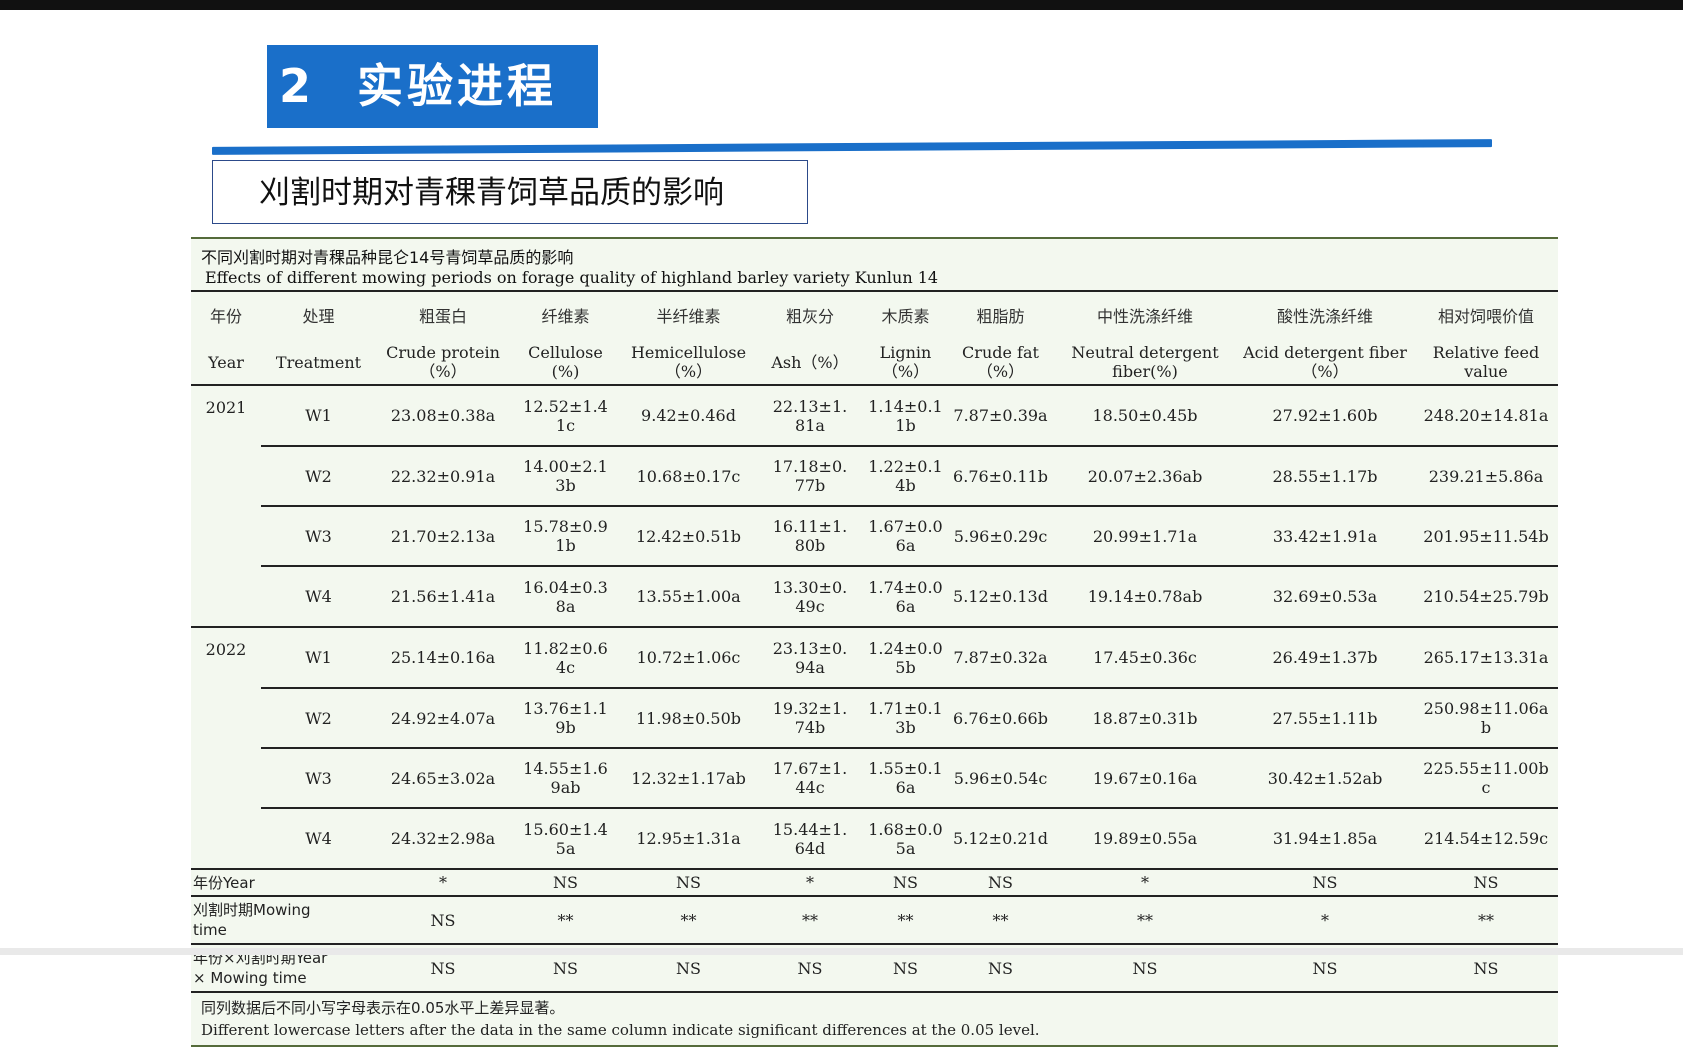  Describe the element at coordinates (1000, 839) in the screenshot. I see `value-cell: 5.12±0.21d` at that location.